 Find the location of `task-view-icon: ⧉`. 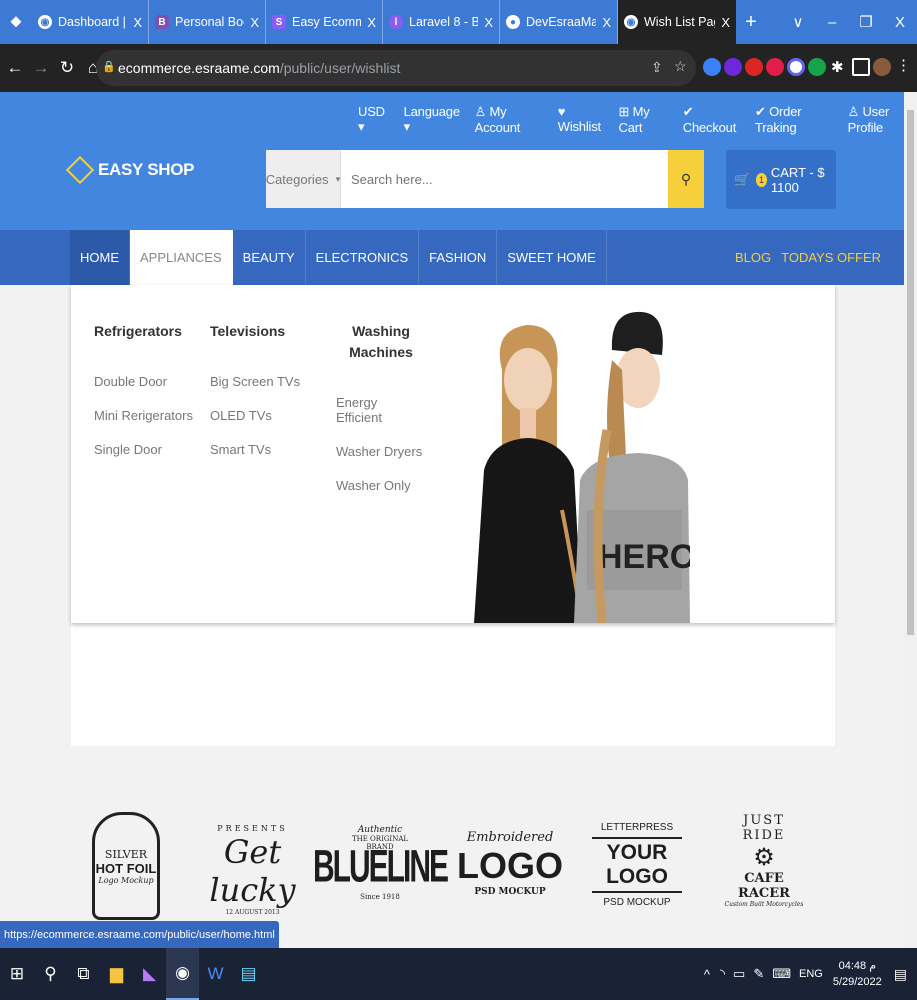

task-view-icon: ⧉ is located at coordinates (83, 974).